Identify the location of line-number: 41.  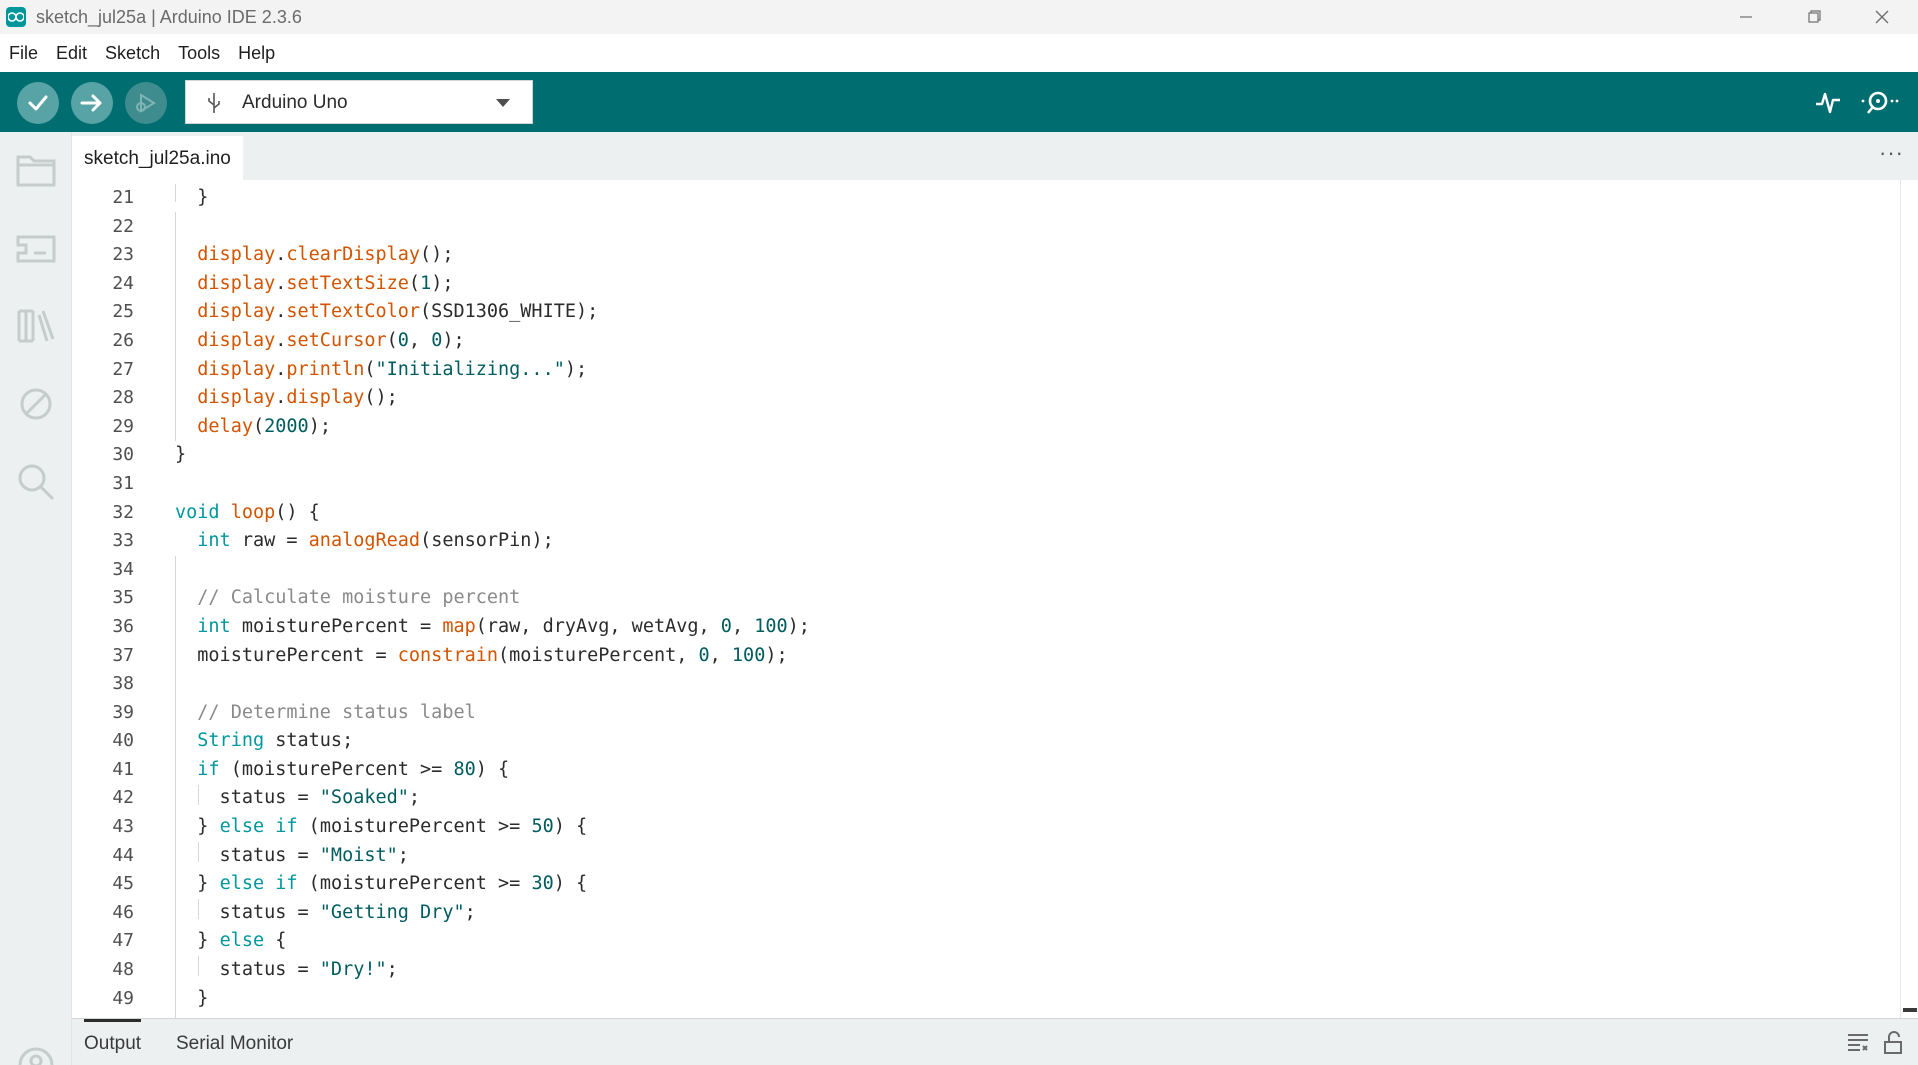
(123, 769).